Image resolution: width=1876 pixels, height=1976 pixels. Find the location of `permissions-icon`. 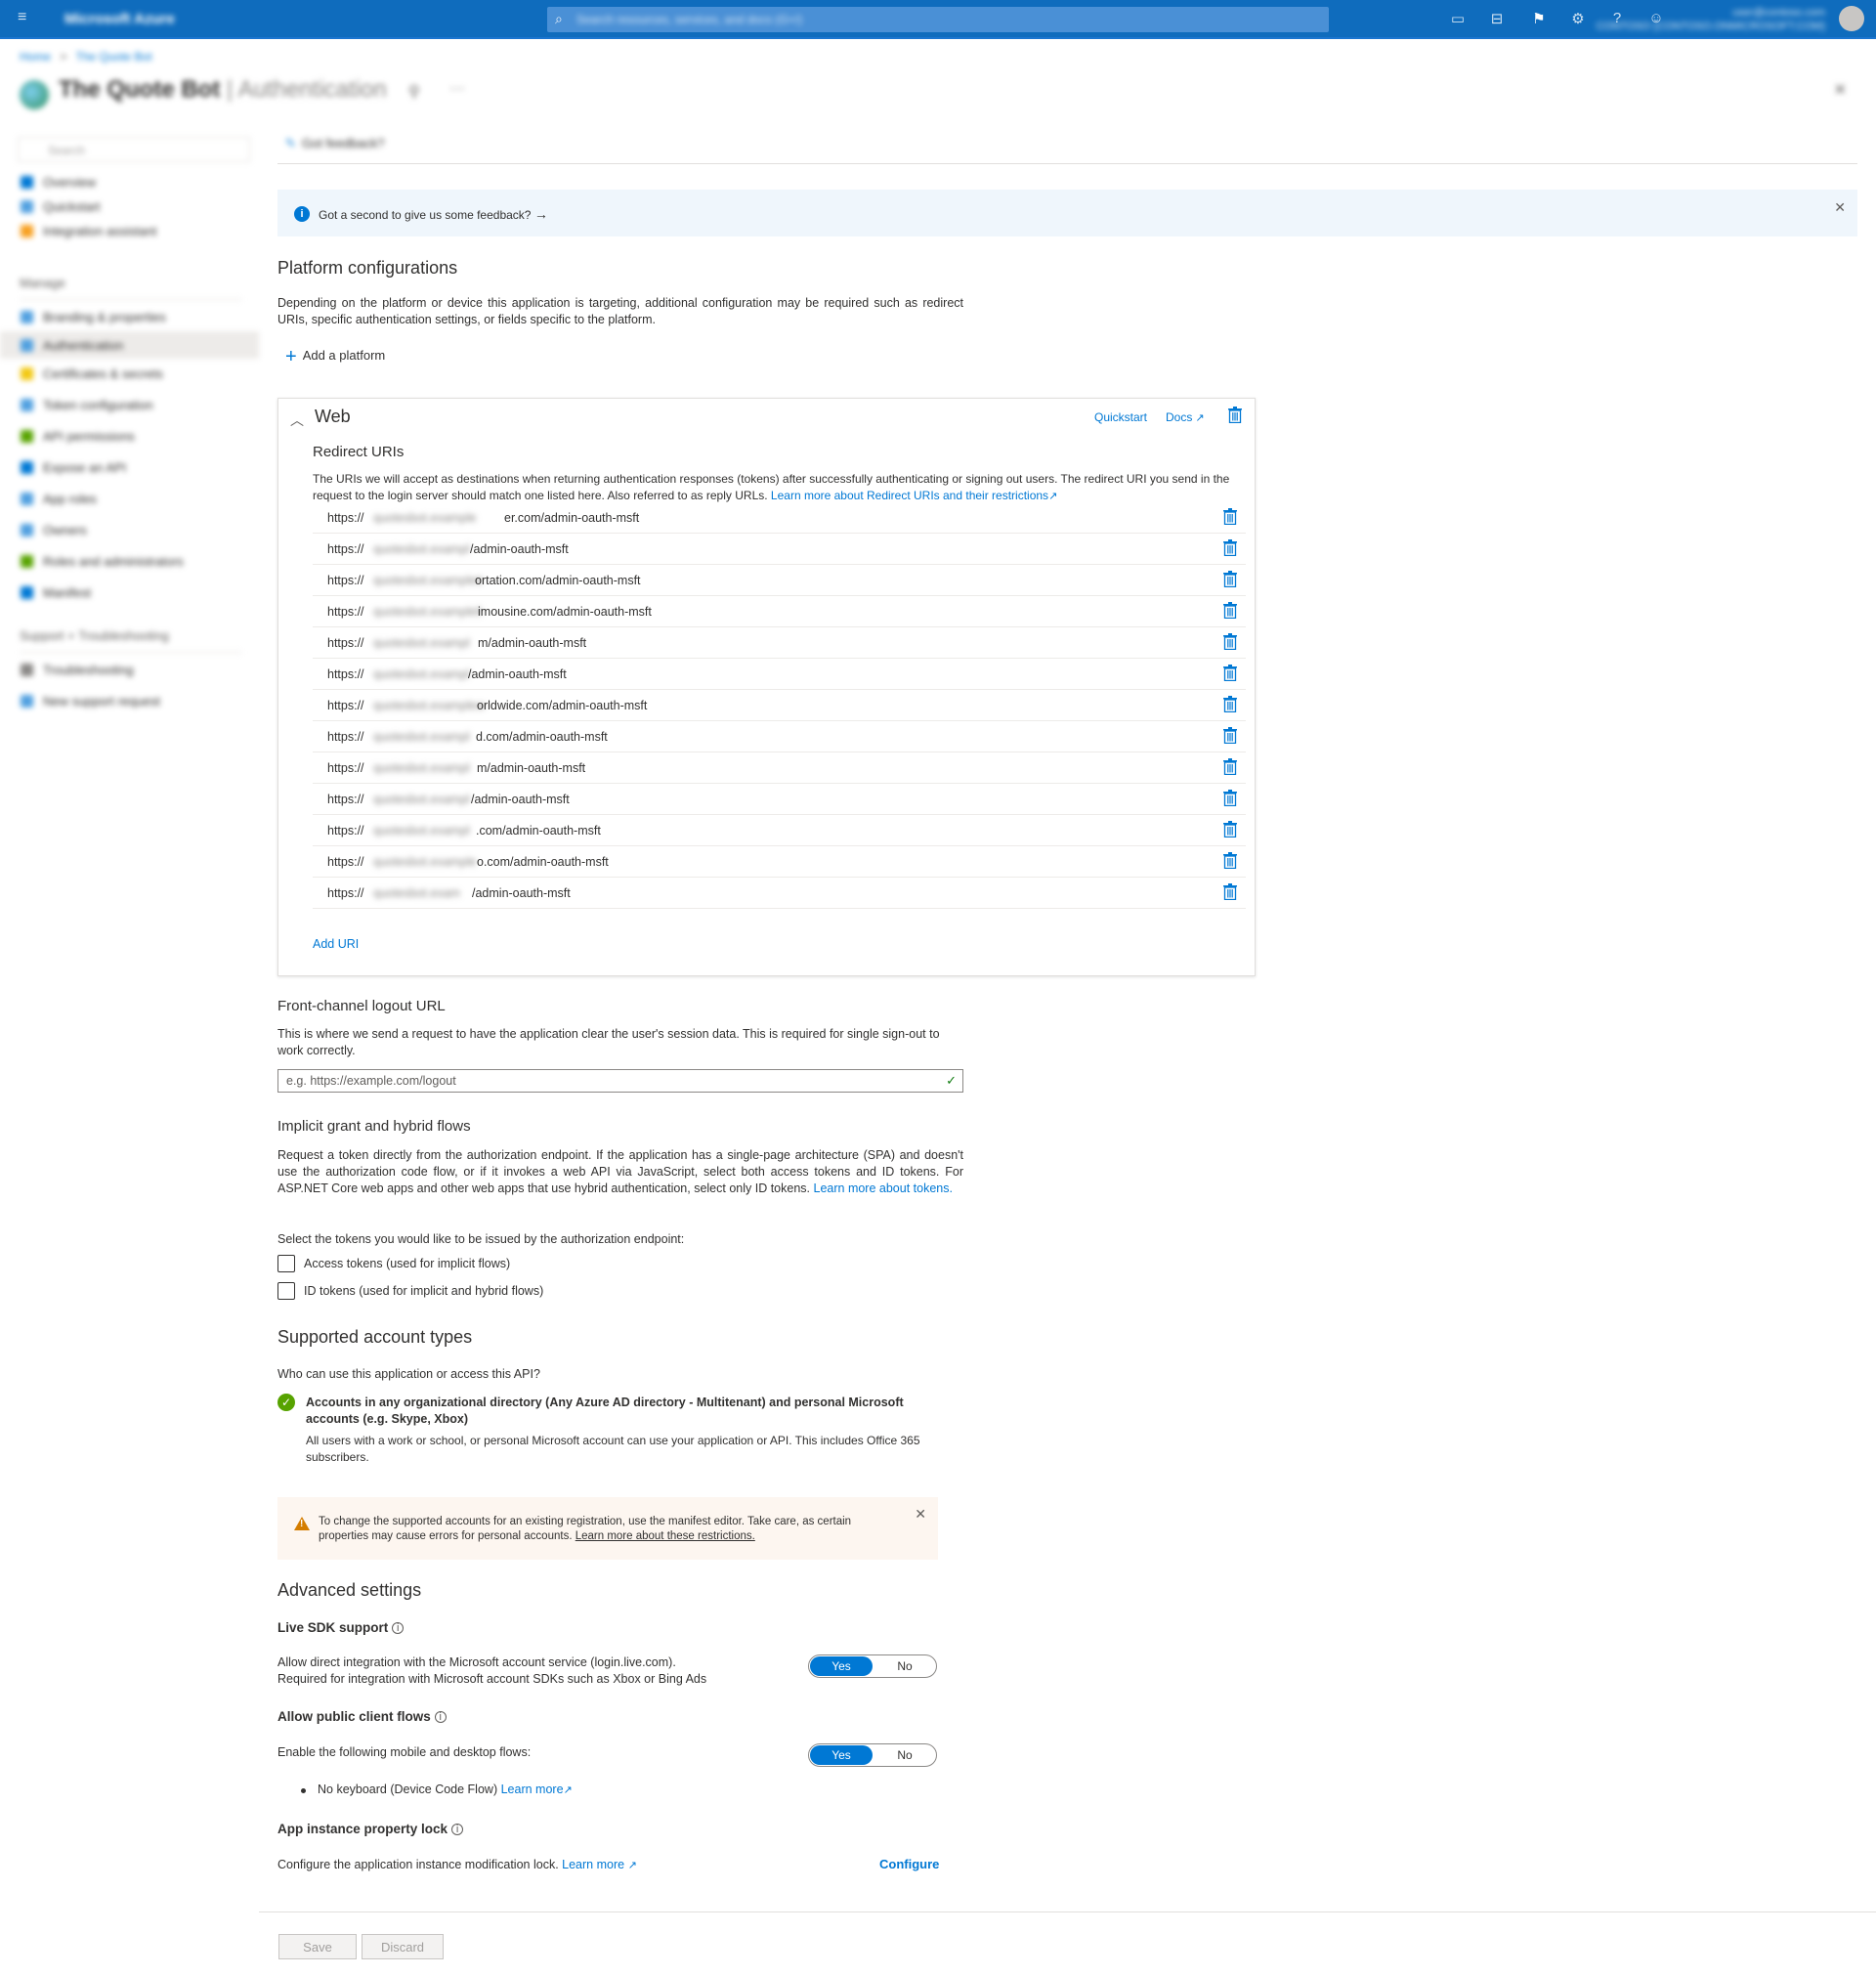

permissions-icon is located at coordinates (27, 436).